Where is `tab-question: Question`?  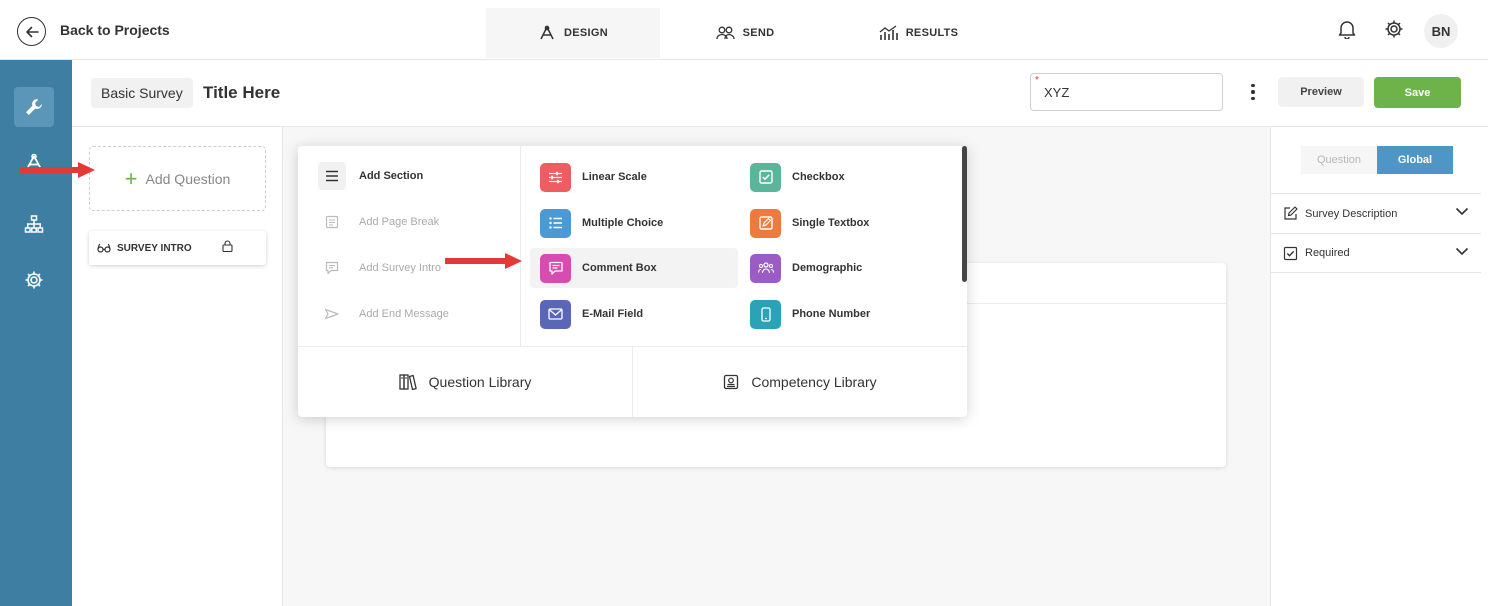 tab-question: Question is located at coordinates (1339, 160).